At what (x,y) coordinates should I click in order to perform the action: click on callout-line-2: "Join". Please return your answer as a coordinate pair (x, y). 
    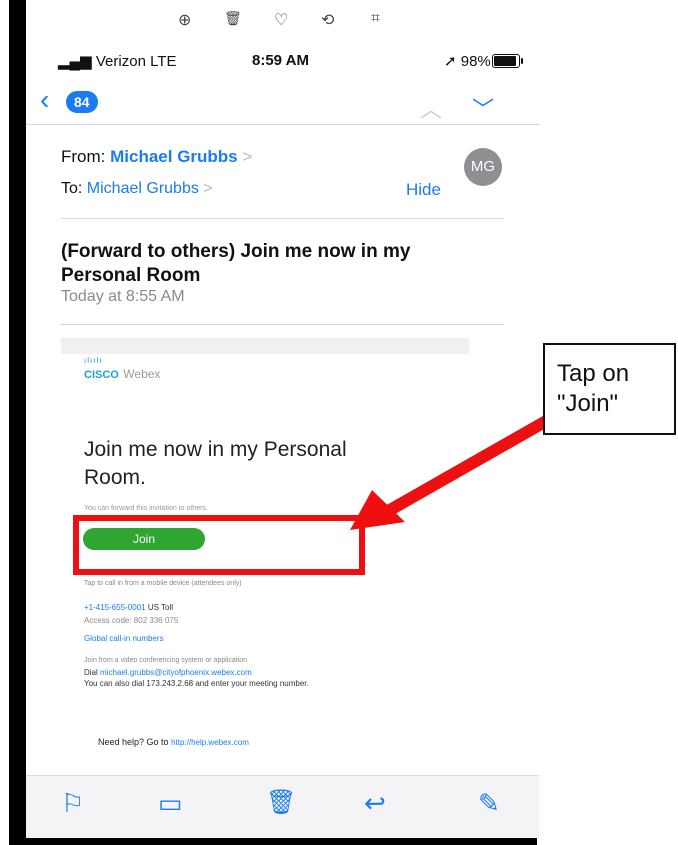
    Looking at the image, I should click on (588, 403).